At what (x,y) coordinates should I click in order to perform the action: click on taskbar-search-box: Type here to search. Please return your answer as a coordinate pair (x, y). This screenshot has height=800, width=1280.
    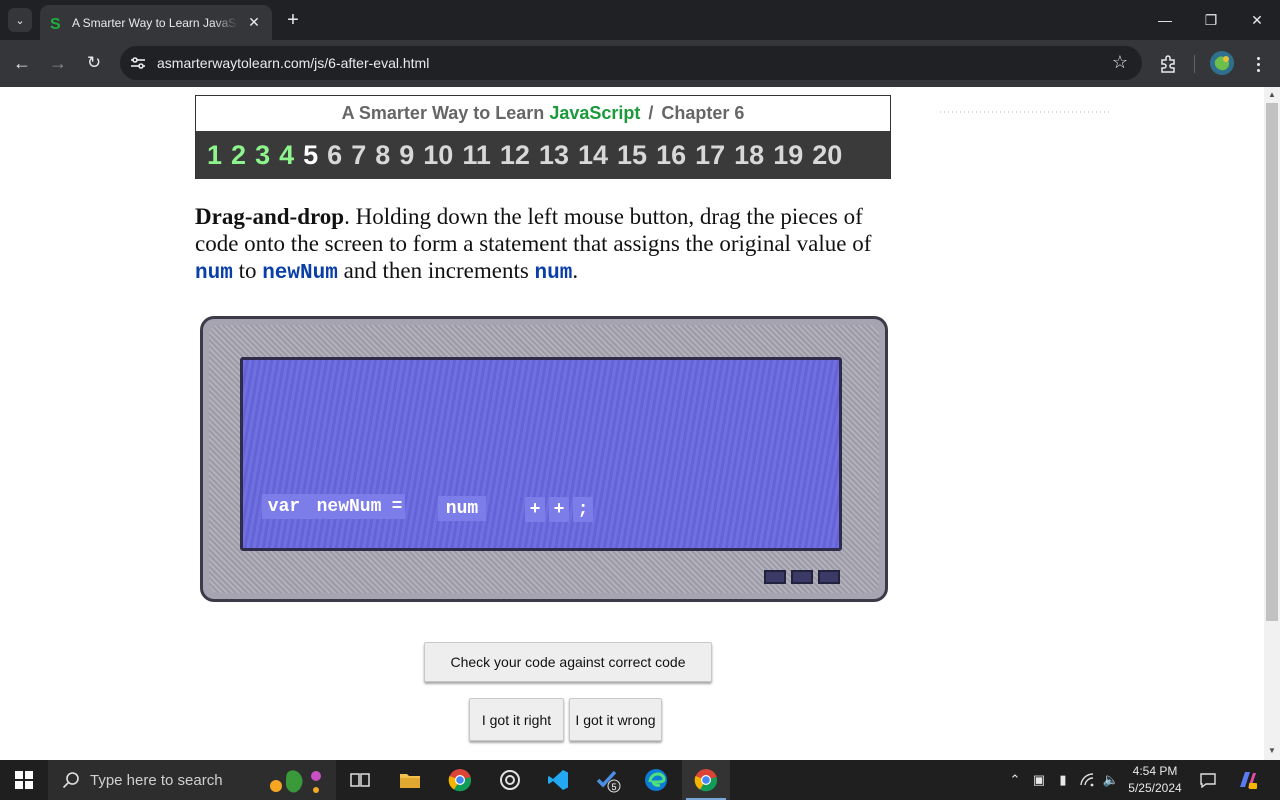
    Looking at the image, I should click on (192, 780).